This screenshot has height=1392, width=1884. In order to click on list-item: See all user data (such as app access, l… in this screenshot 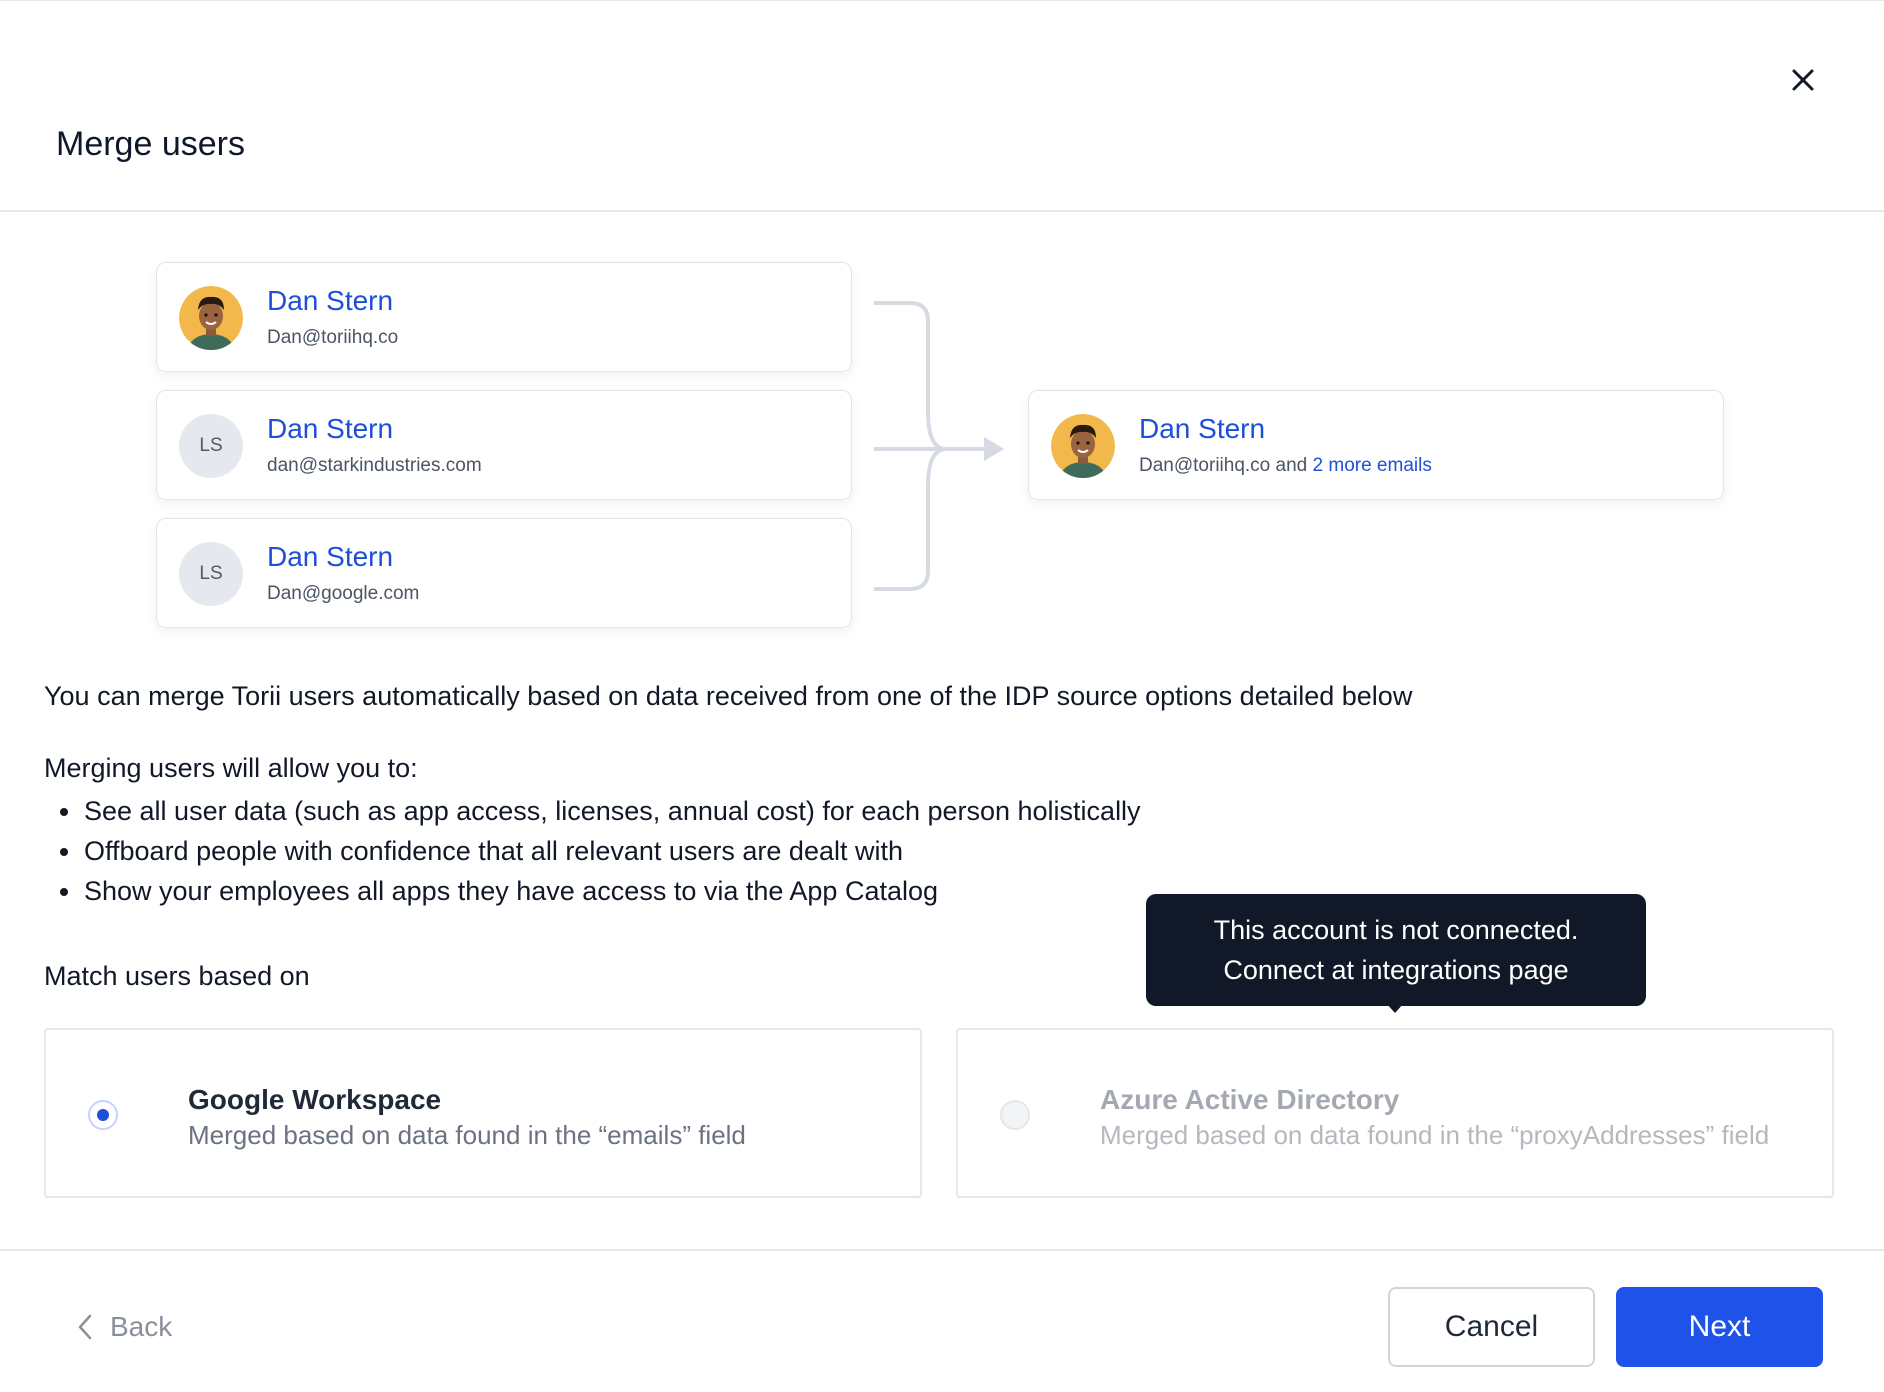, I will do `click(592, 811)`.